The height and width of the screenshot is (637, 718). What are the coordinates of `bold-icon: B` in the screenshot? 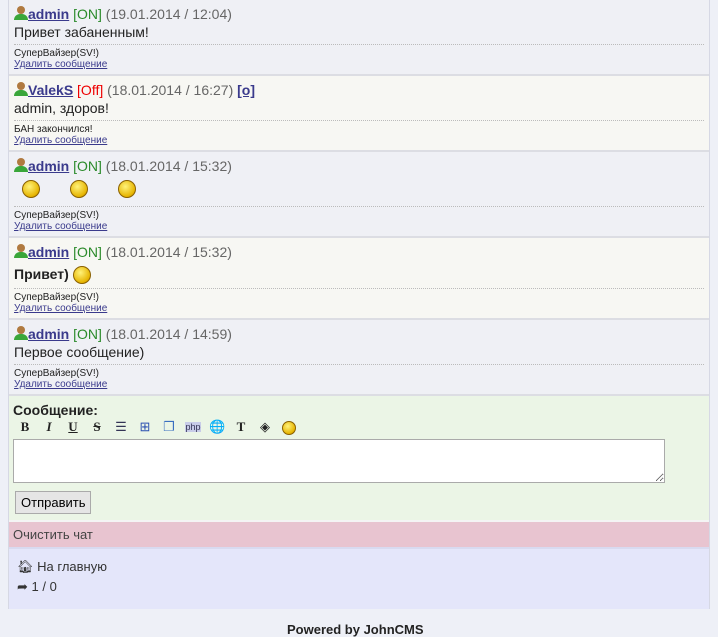 It's located at (25, 427).